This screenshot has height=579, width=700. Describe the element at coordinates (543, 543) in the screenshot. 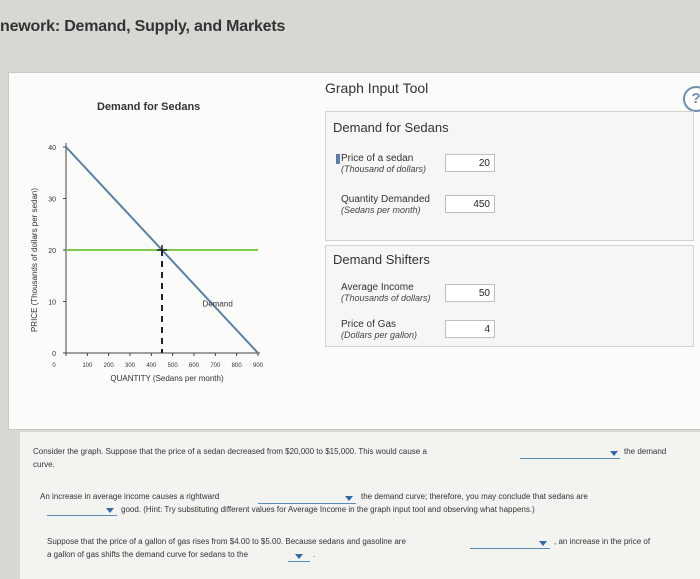

I see `q3-dropdown-1-arrow-icon` at that location.